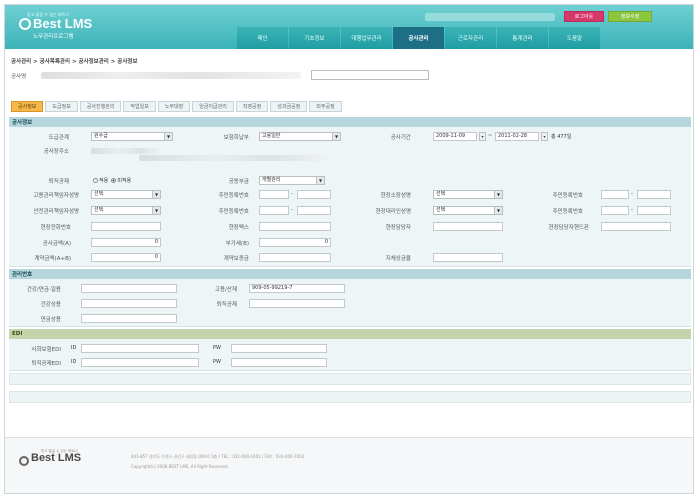 This screenshot has width=700, height=498. What do you see at coordinates (574, 38) in the screenshot?
I see `nav-help: 도움말` at bounding box center [574, 38].